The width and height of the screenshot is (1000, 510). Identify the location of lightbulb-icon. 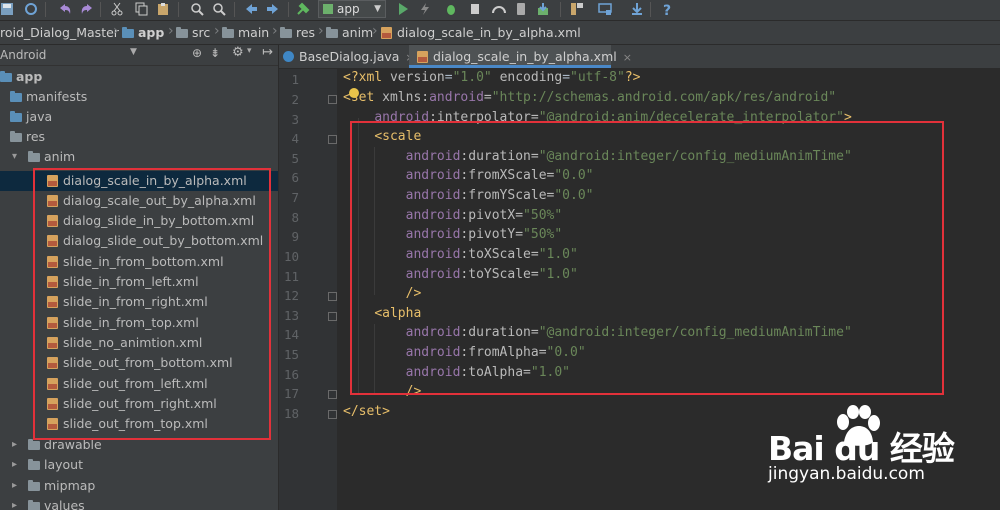
(354, 93).